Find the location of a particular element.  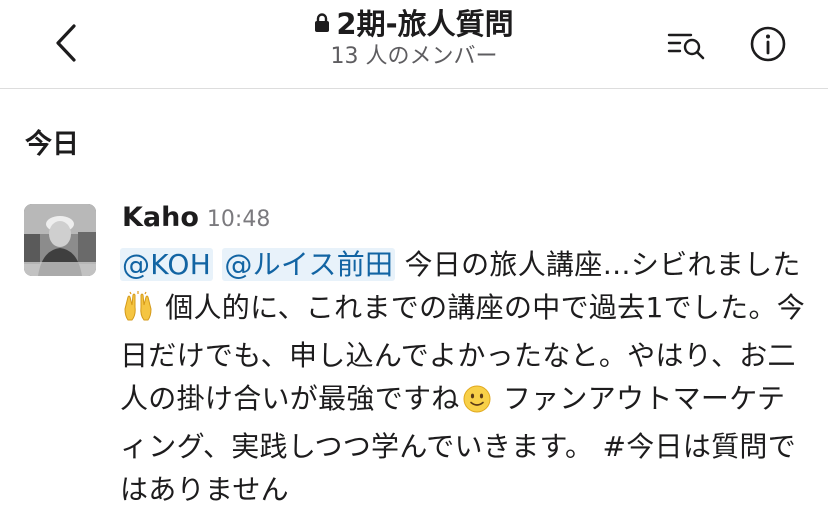

avatar is located at coordinates (60, 240).